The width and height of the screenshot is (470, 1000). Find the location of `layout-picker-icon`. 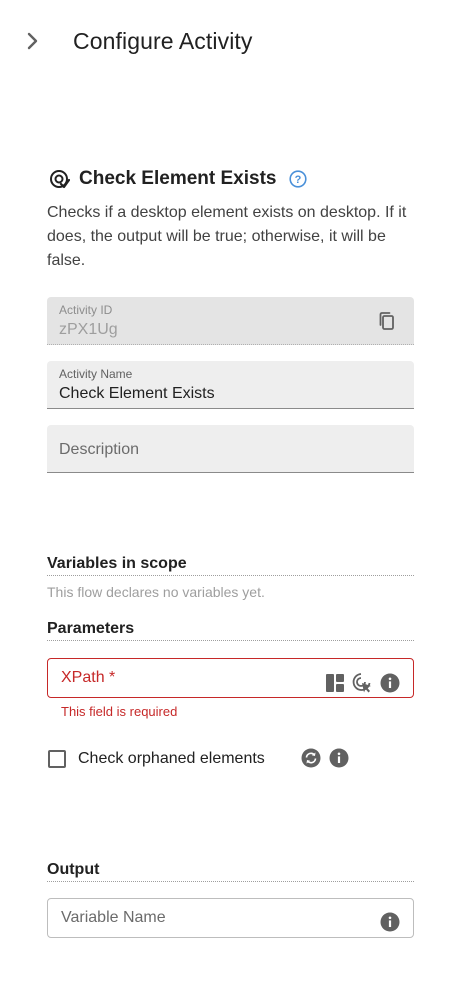

layout-picker-icon is located at coordinates (335, 683).